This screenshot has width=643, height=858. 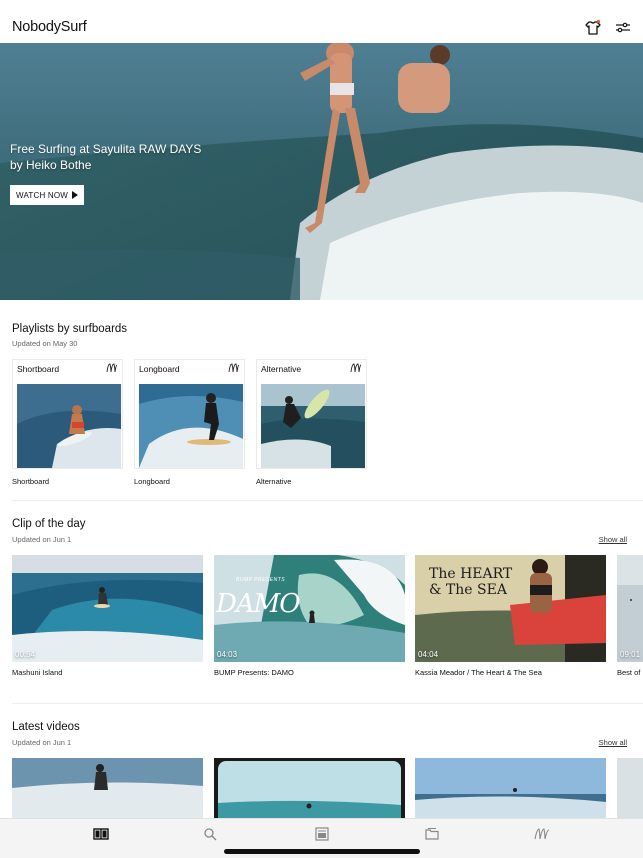 What do you see at coordinates (309, 608) in the screenshot?
I see `clip-card-damo: BUMP PRESENTS DAMO 04:03` at bounding box center [309, 608].